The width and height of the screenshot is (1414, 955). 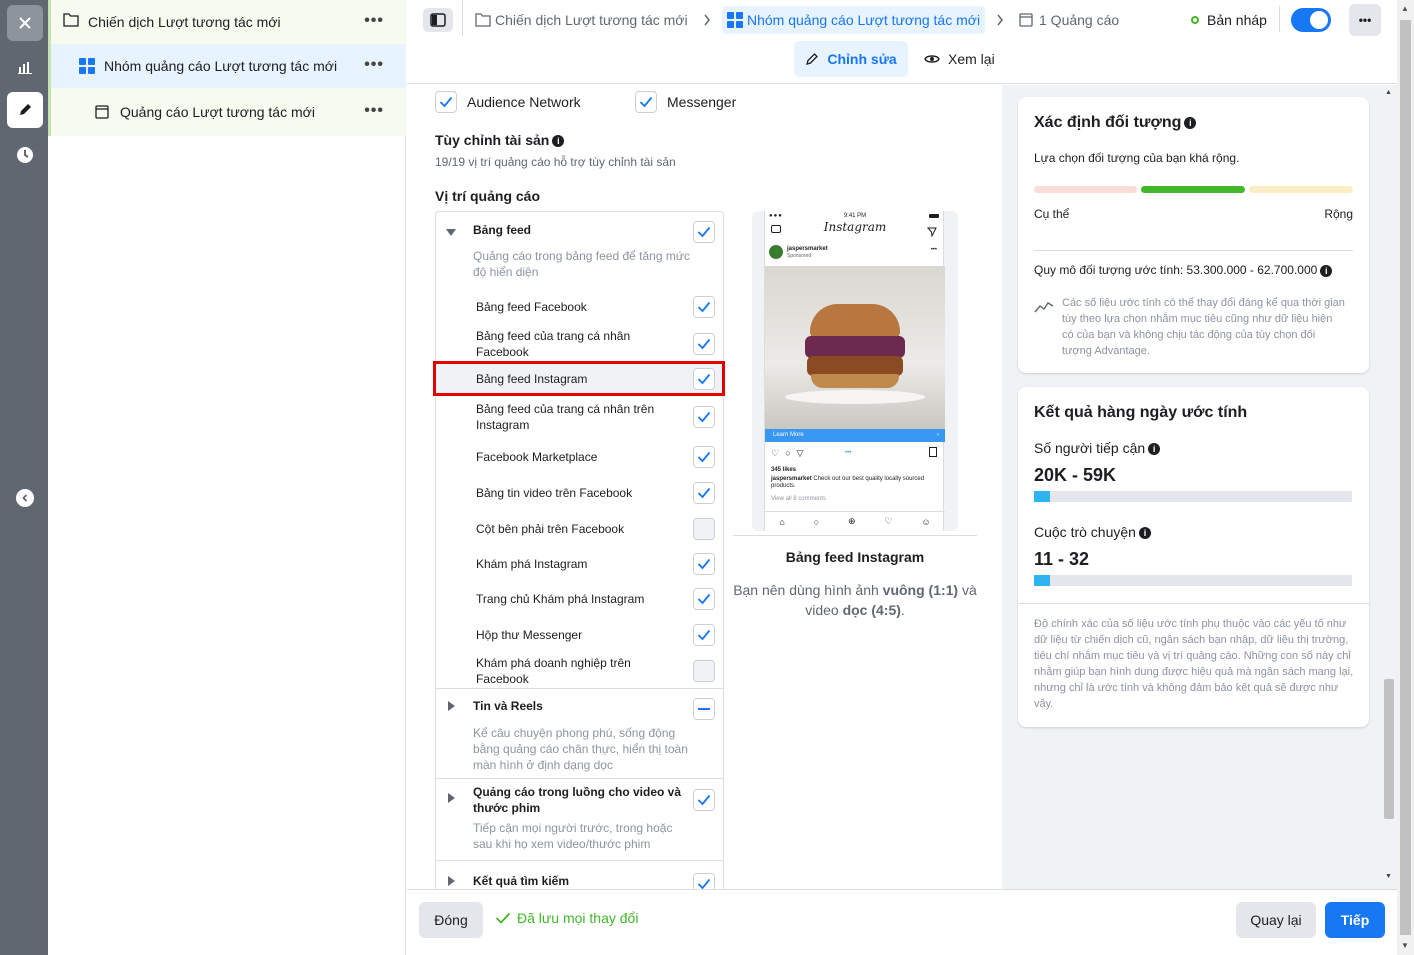 What do you see at coordinates (1389, 487) in the screenshot?
I see `inner-scrollbar: ▲ ▼` at bounding box center [1389, 487].